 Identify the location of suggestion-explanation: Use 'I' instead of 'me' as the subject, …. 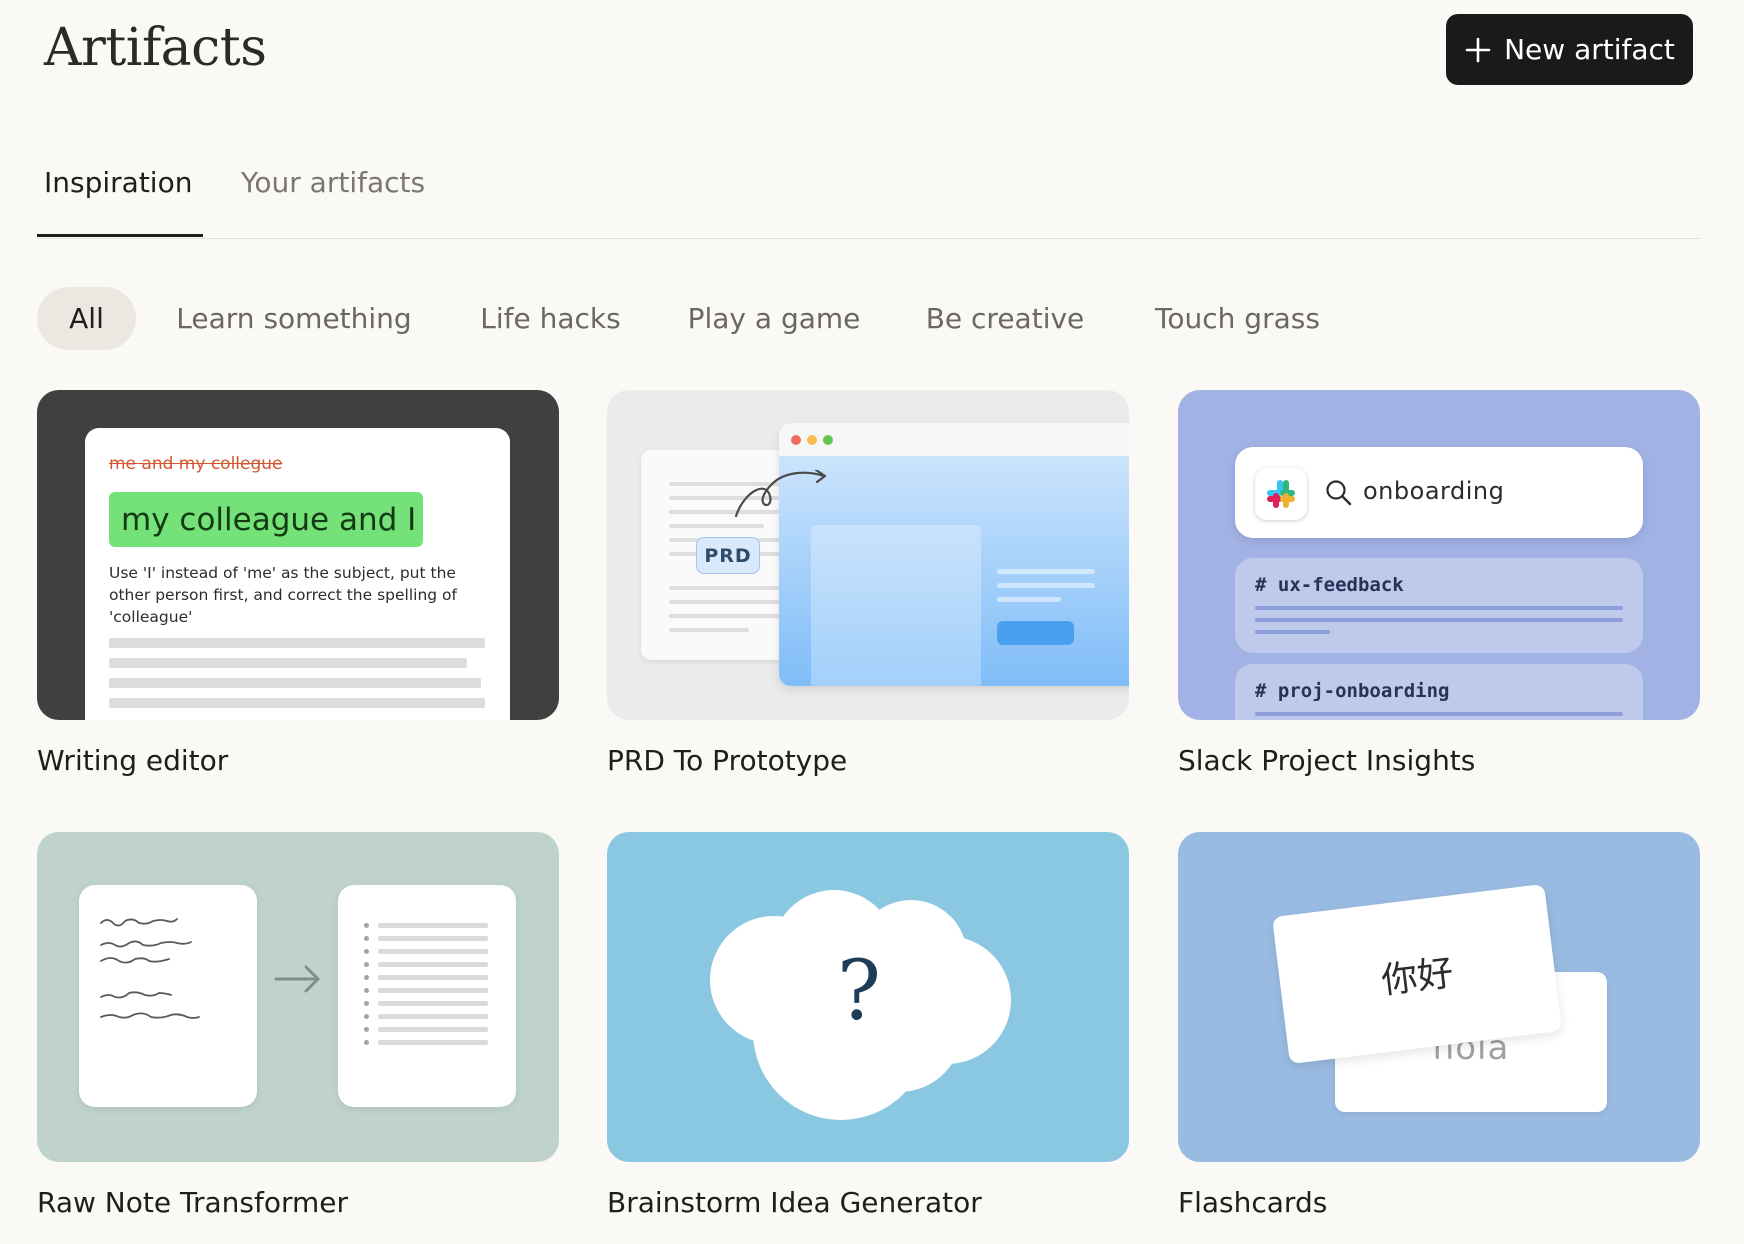
(283, 595).